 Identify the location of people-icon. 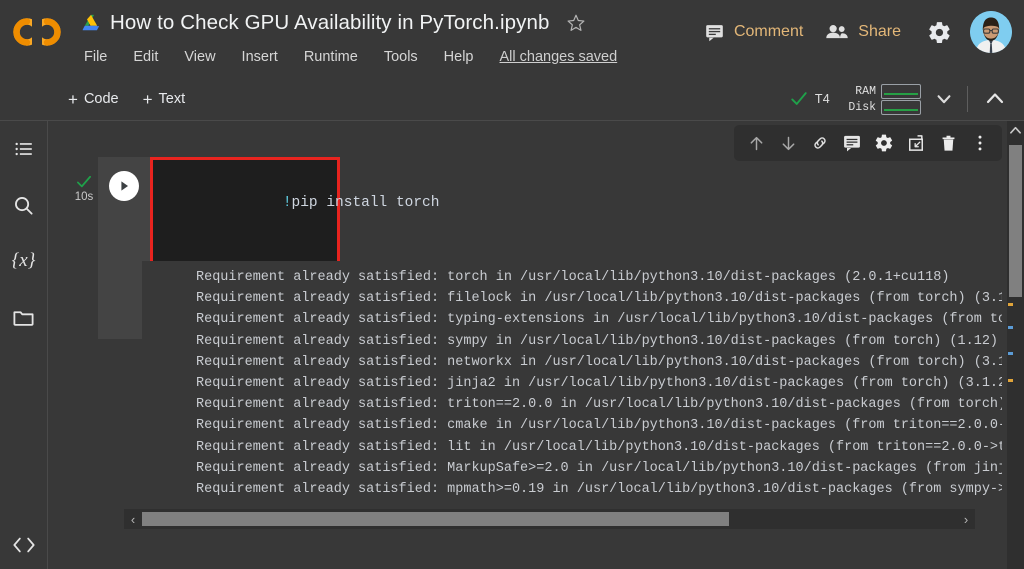
(837, 31).